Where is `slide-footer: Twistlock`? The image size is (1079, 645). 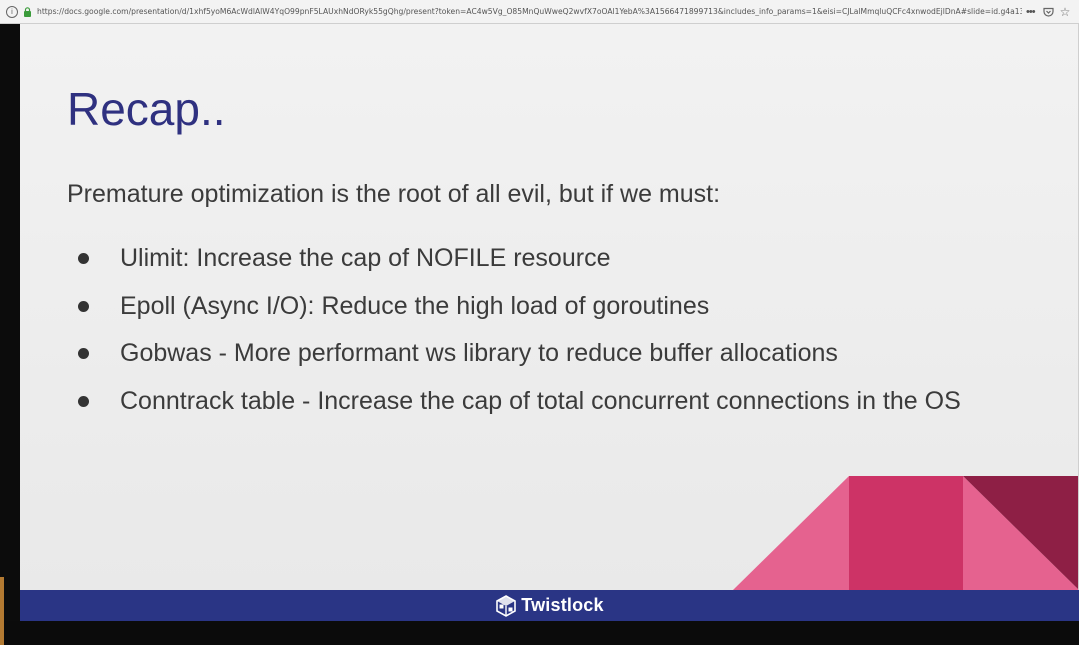
slide-footer: Twistlock is located at coordinates (549, 605).